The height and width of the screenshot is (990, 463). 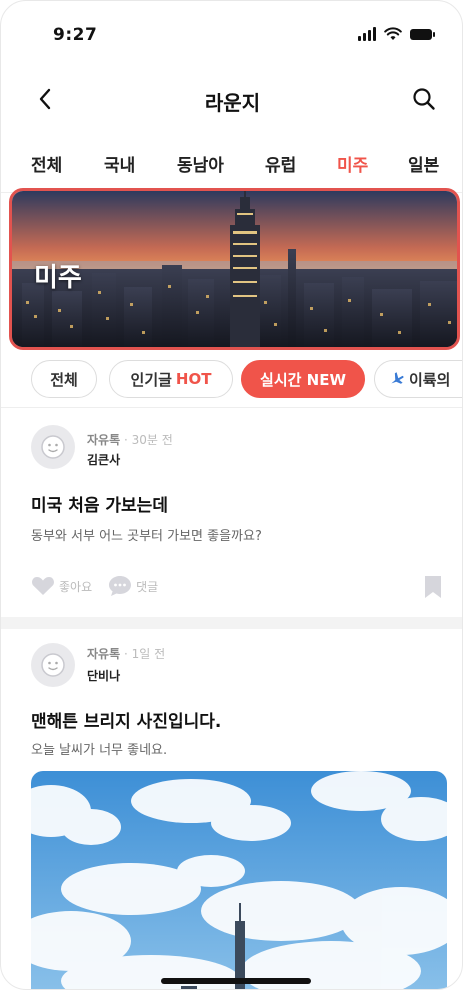 What do you see at coordinates (75, 35) in the screenshot?
I see `status-time: 9:27` at bounding box center [75, 35].